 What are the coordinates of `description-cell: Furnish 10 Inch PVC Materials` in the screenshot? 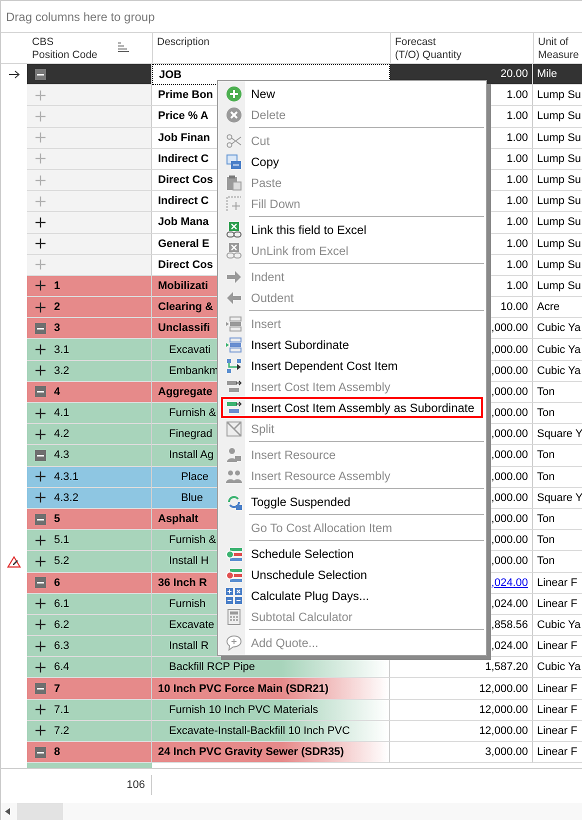 It's located at (271, 710).